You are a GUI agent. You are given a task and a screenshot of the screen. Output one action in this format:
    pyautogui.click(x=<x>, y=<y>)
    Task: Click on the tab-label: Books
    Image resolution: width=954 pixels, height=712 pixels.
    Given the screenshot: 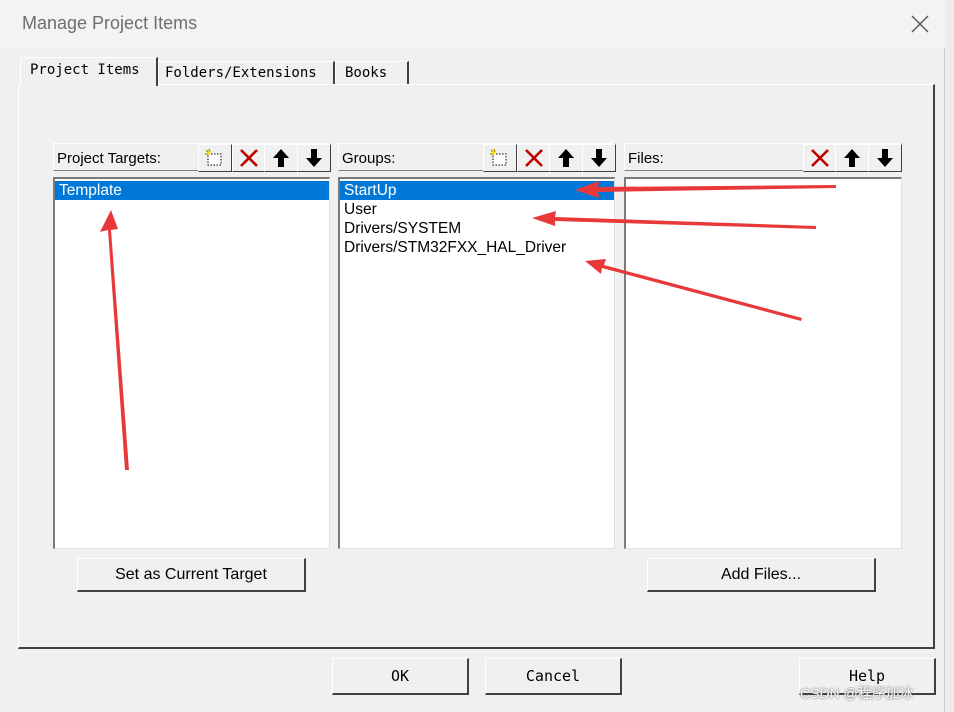 What is the action you would take?
    pyautogui.click(x=366, y=73)
    